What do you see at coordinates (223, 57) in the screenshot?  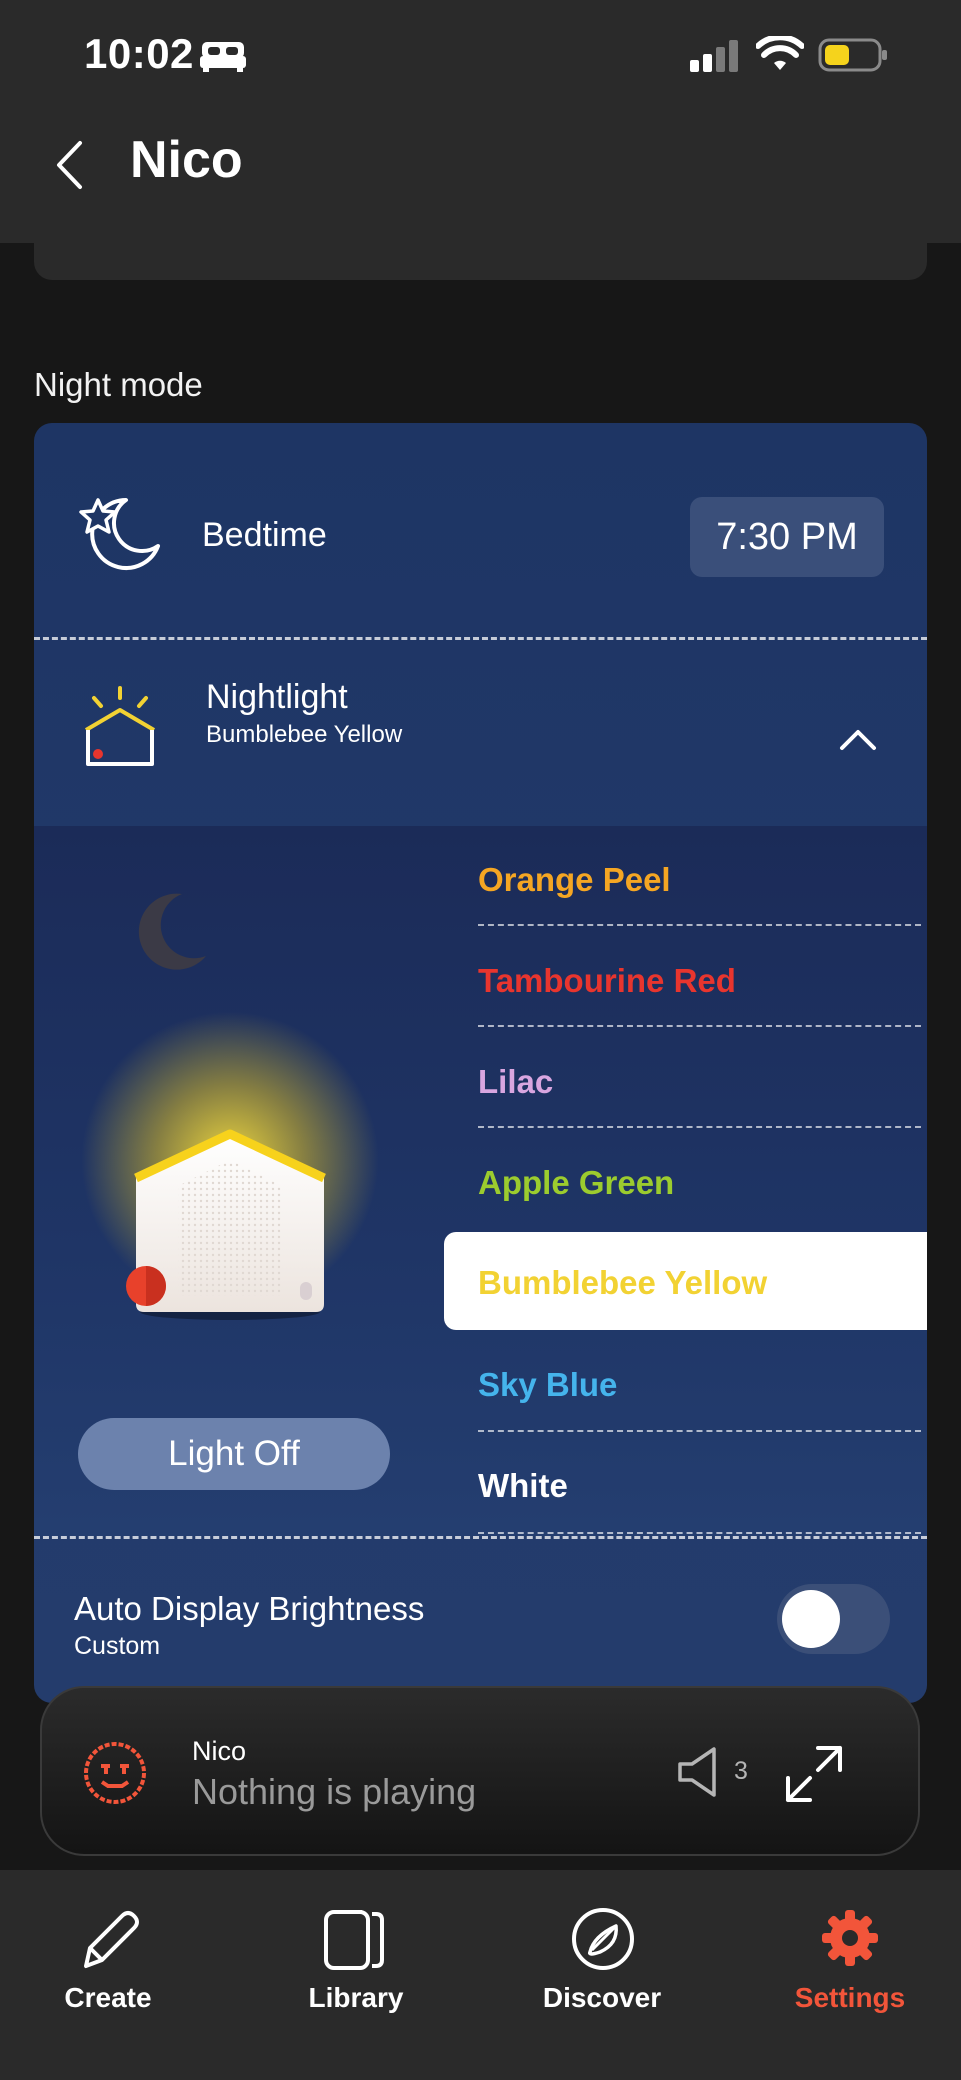 I see `bed-icon` at bounding box center [223, 57].